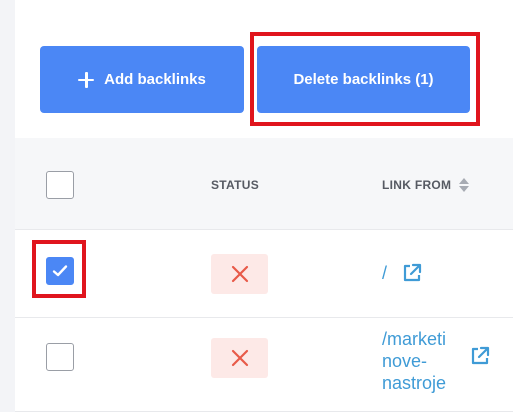 The image size is (513, 412). What do you see at coordinates (60, 185) in the screenshot?
I see `select-all-checkbox` at bounding box center [60, 185].